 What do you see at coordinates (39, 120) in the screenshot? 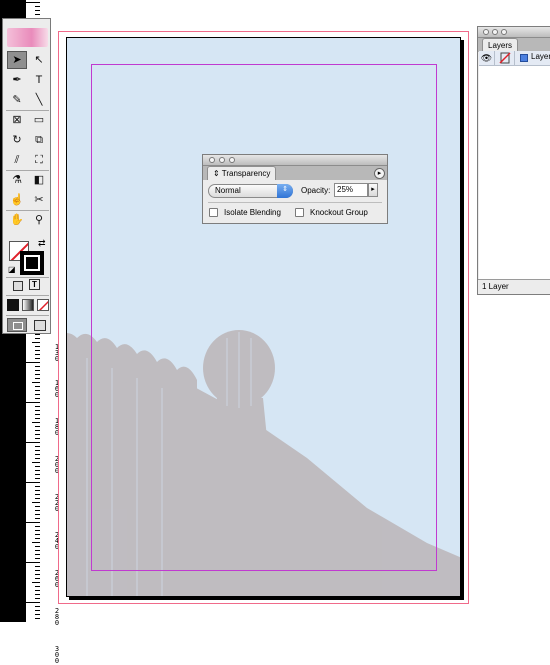
I see `rectangle-tool-icon: ▭` at bounding box center [39, 120].